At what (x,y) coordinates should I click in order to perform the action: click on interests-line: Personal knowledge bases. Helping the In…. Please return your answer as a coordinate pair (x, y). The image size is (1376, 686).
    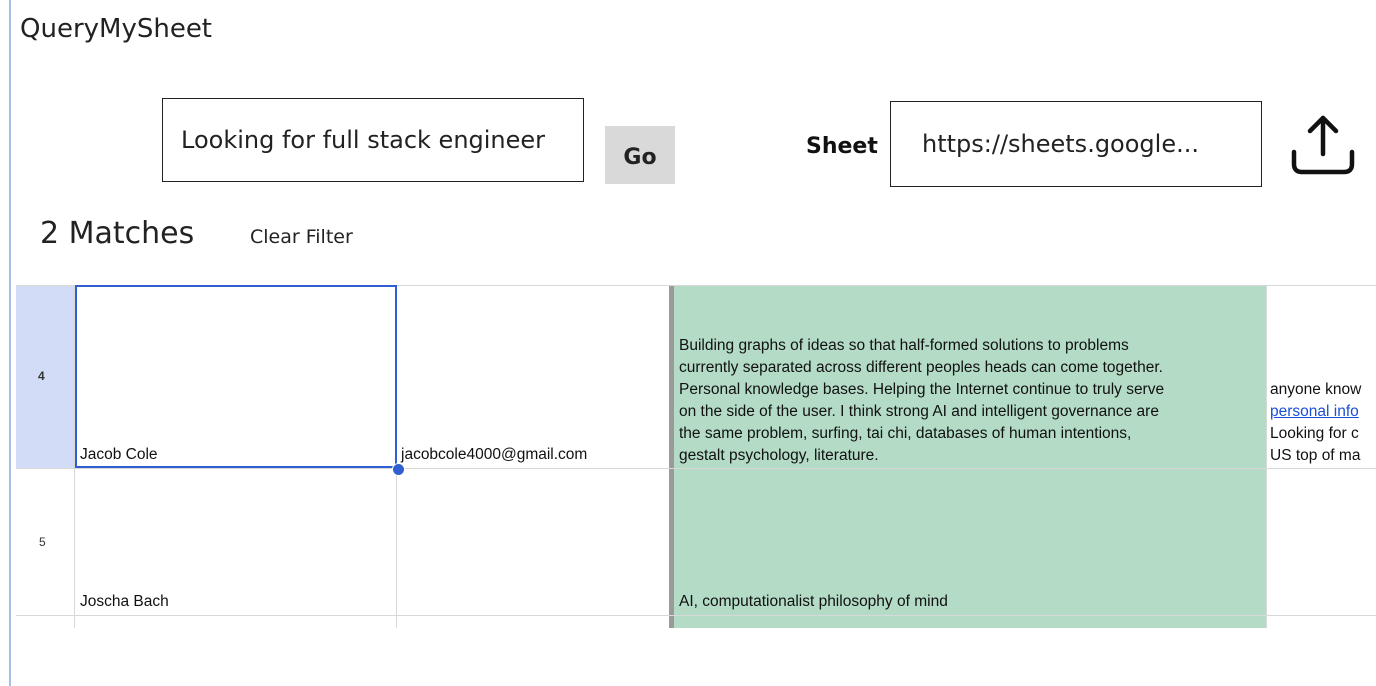
    Looking at the image, I should click on (922, 389).